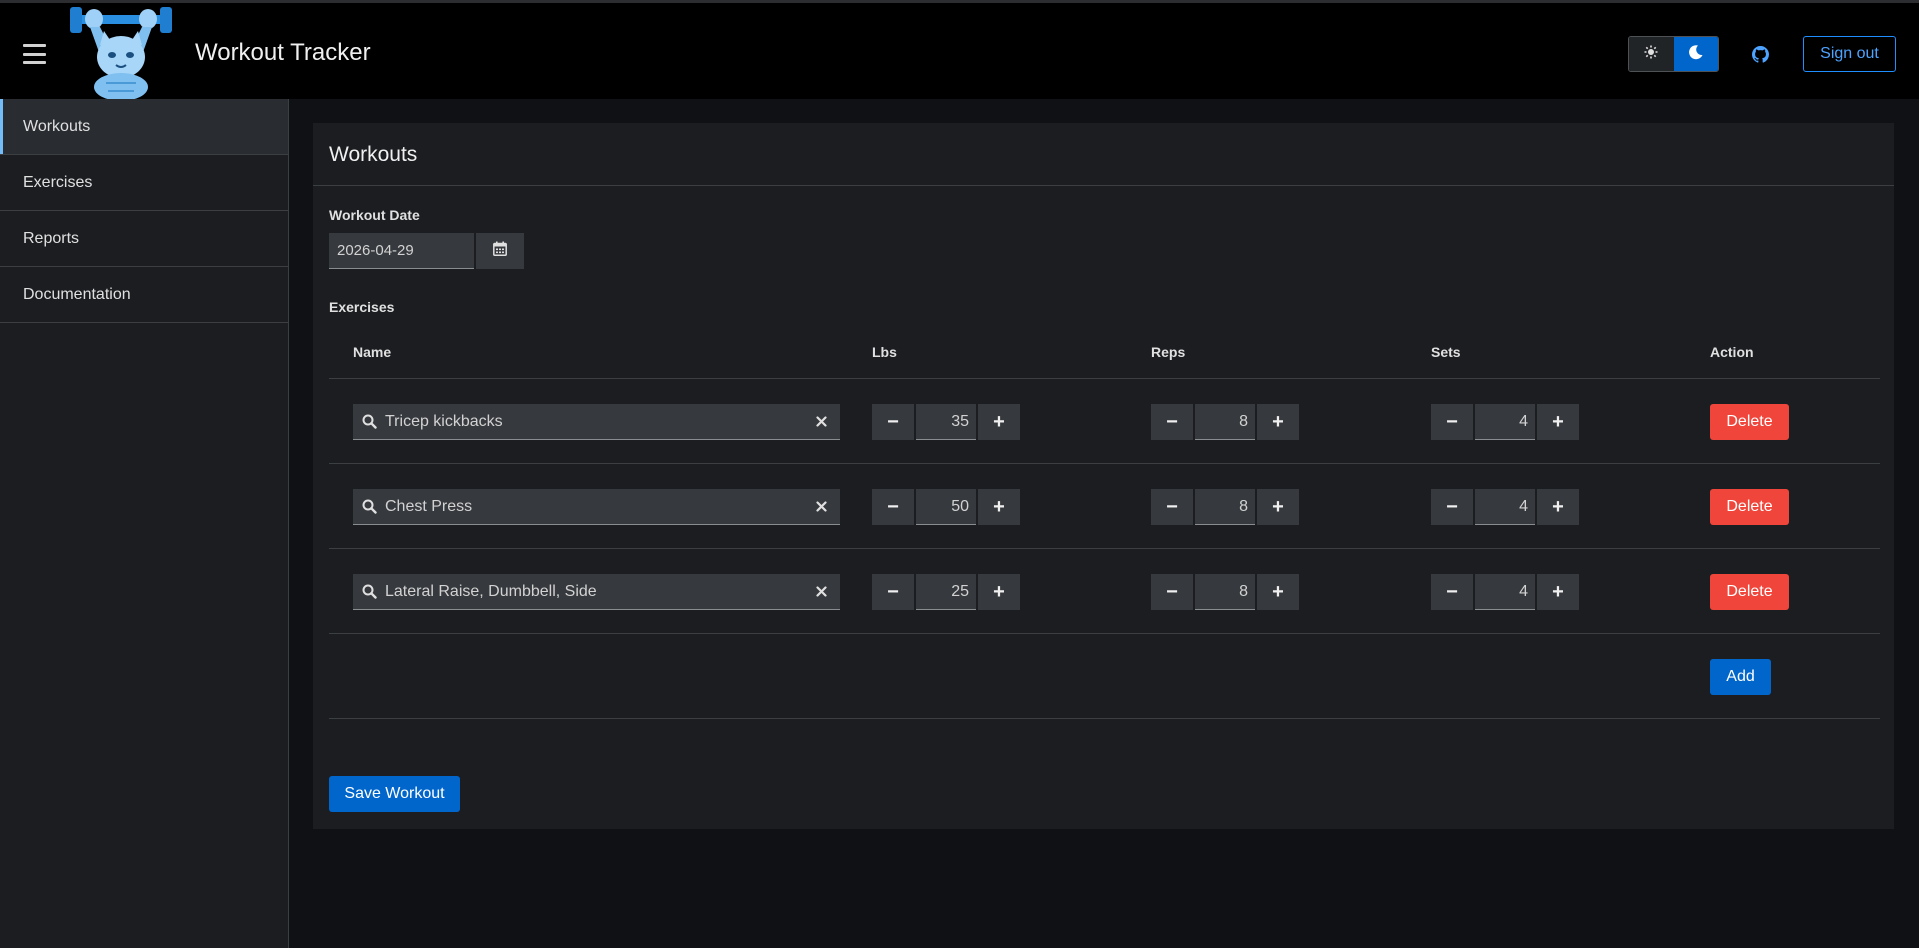 Image resolution: width=1919 pixels, height=948 pixels. I want to click on exercise-name: Lateral Raise, Dumbbell, Side, so click(491, 591).